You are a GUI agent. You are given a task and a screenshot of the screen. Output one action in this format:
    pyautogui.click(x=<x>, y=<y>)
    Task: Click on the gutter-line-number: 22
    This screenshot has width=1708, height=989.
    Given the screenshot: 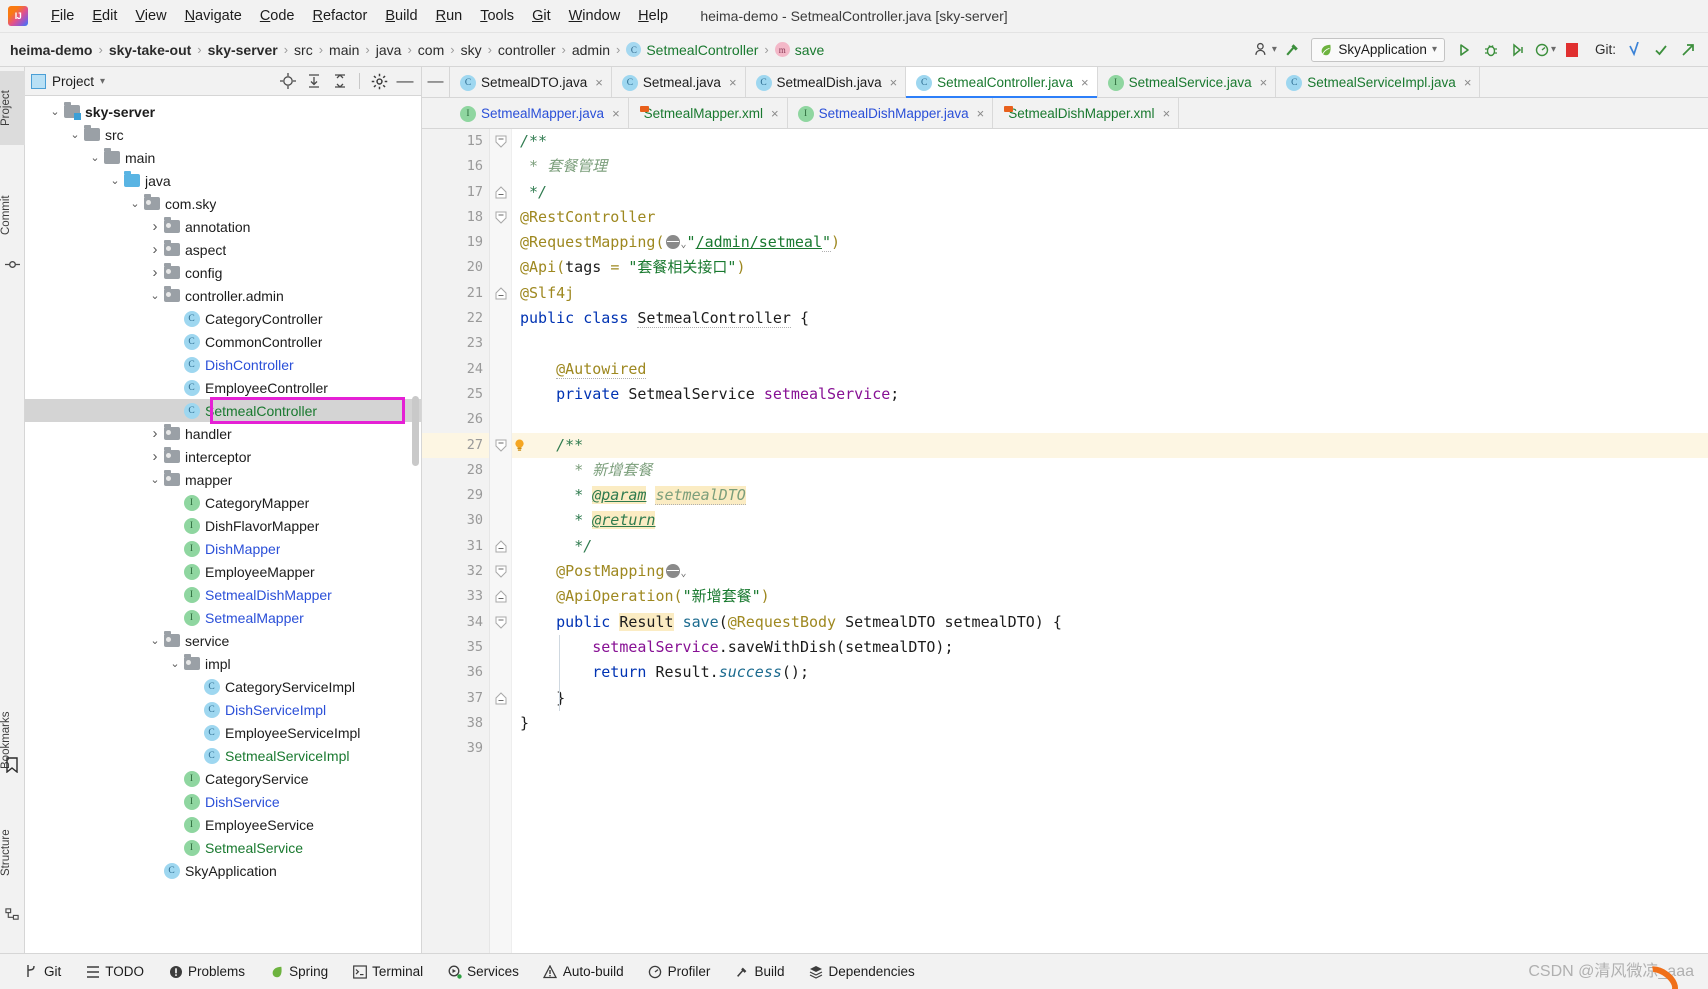 What is the action you would take?
    pyautogui.click(x=455, y=318)
    